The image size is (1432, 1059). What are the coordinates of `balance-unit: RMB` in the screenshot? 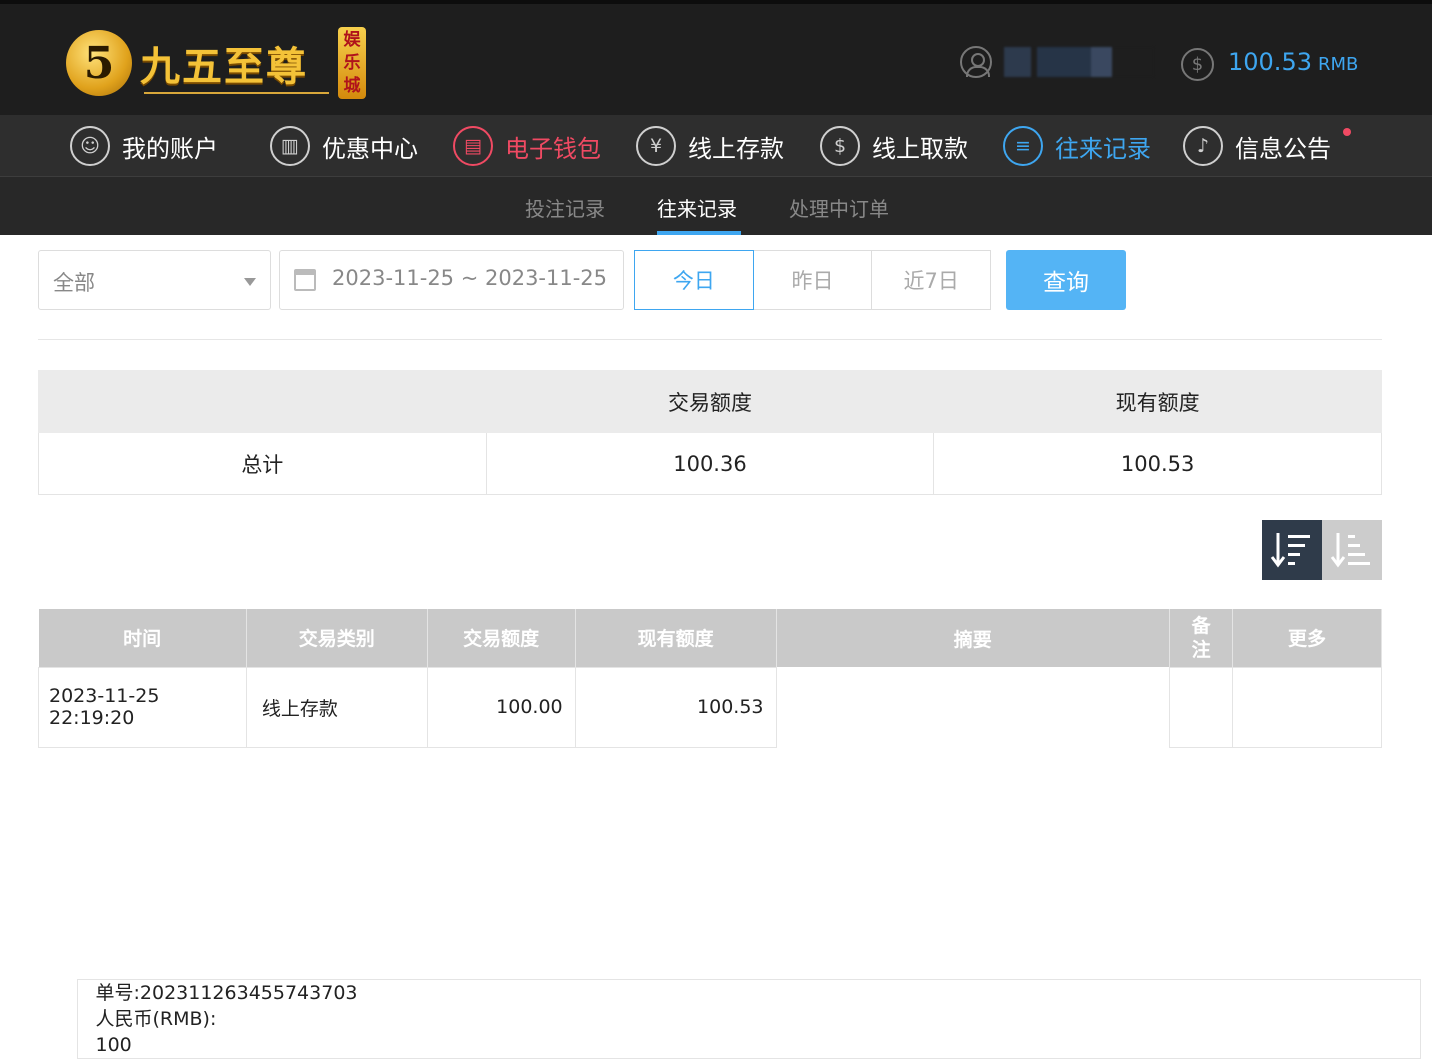 It's located at (1338, 64).